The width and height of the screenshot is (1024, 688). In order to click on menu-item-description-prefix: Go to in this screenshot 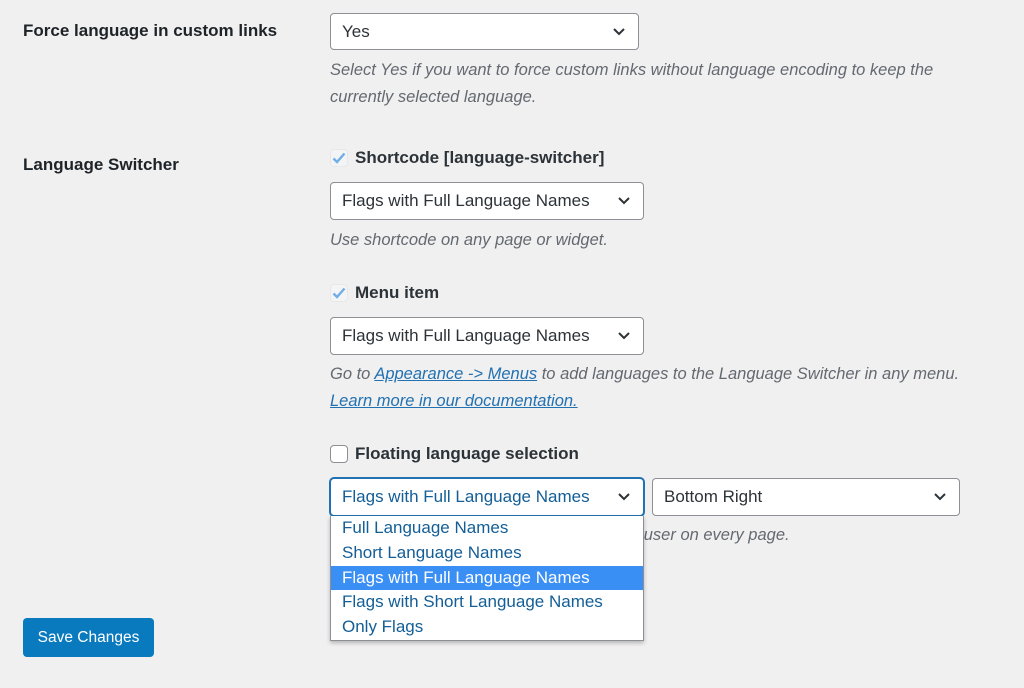, I will do `click(352, 374)`.